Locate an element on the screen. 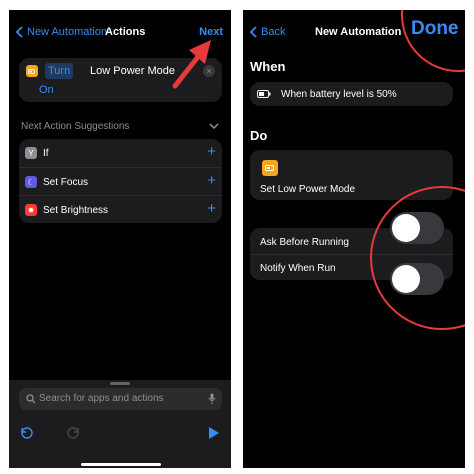 This screenshot has height=474, width=474. annotation-circle-toggles is located at coordinates (417, 258).